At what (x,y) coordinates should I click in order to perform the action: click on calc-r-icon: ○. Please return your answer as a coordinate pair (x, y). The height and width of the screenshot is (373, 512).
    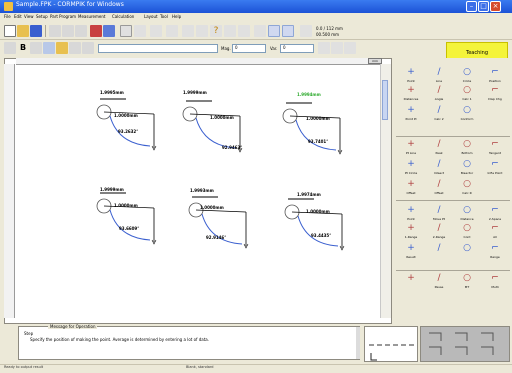
    Looking at the image, I should click on (467, 184).